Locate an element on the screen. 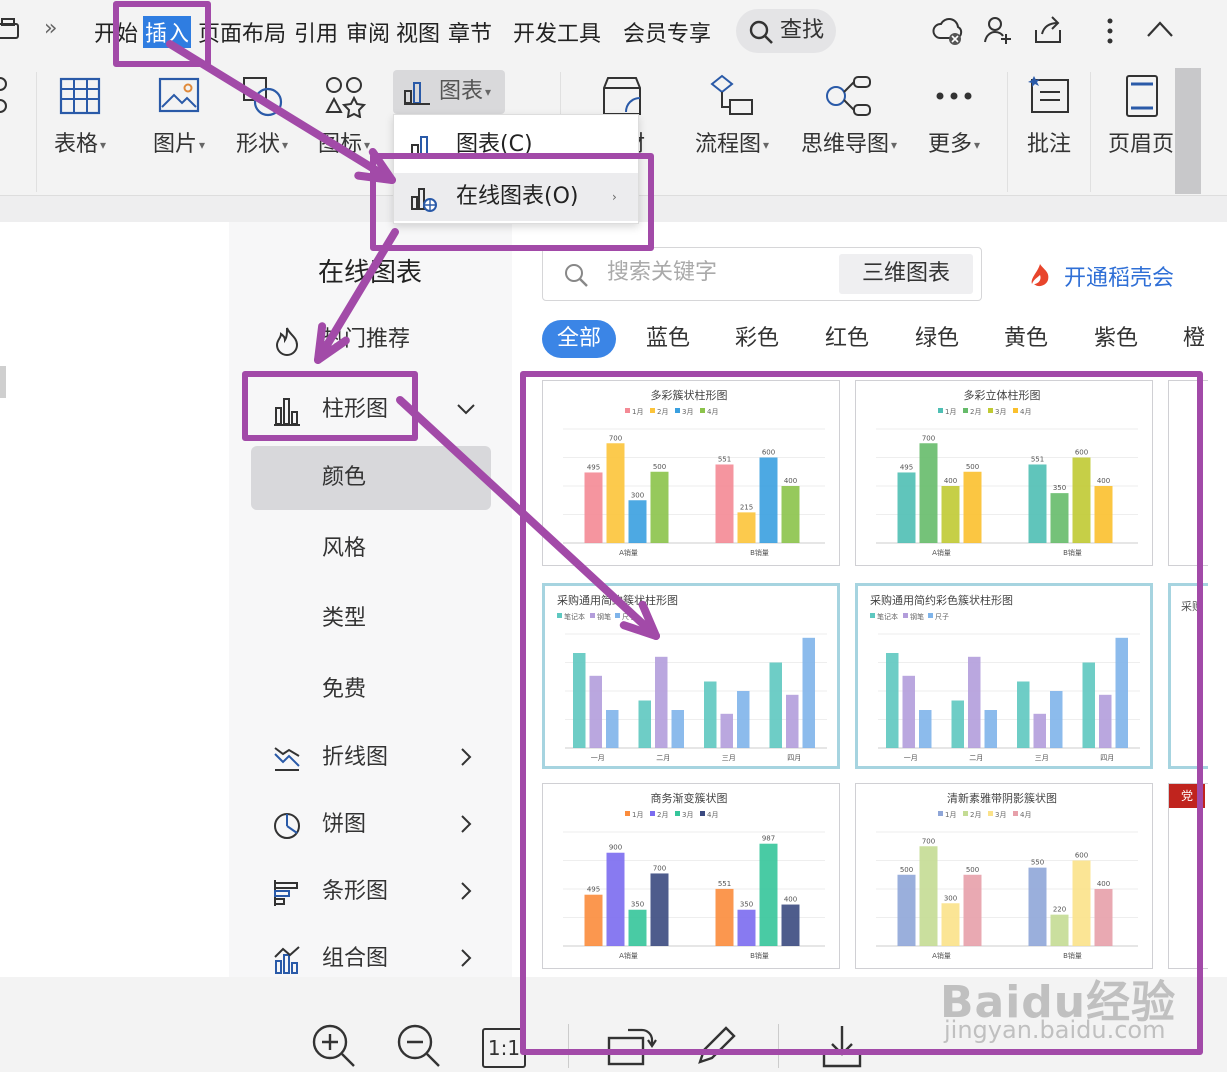 The image size is (1227, 1072). download-icon is located at coordinates (842, 1045).